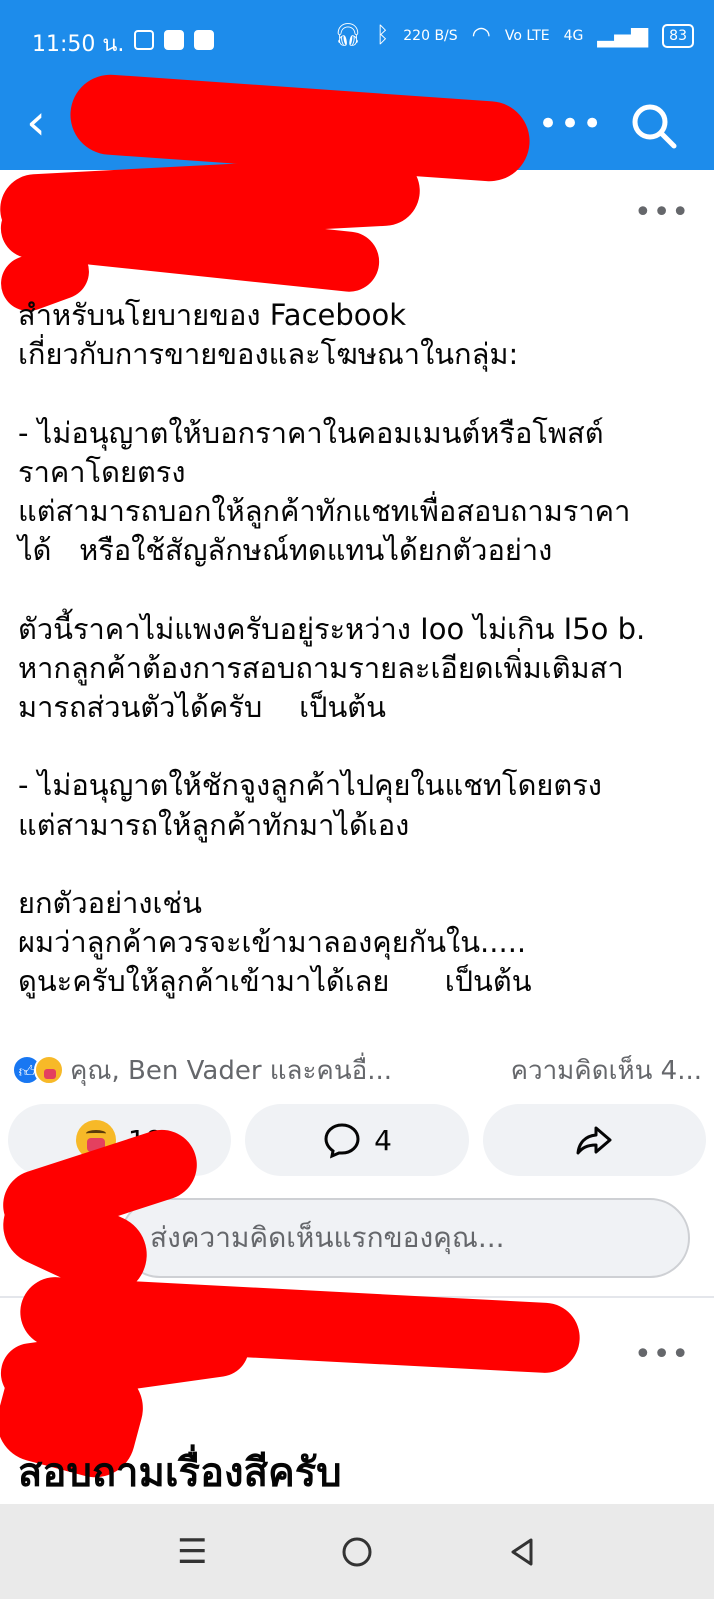 The height and width of the screenshot is (1599, 714). Describe the element at coordinates (204, 40) in the screenshot. I see `app-icon` at that location.